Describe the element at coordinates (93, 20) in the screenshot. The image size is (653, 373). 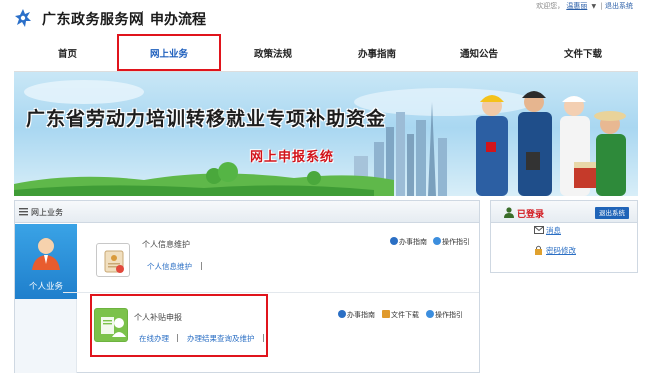
I see `site-title: 广东政务服务网` at that location.